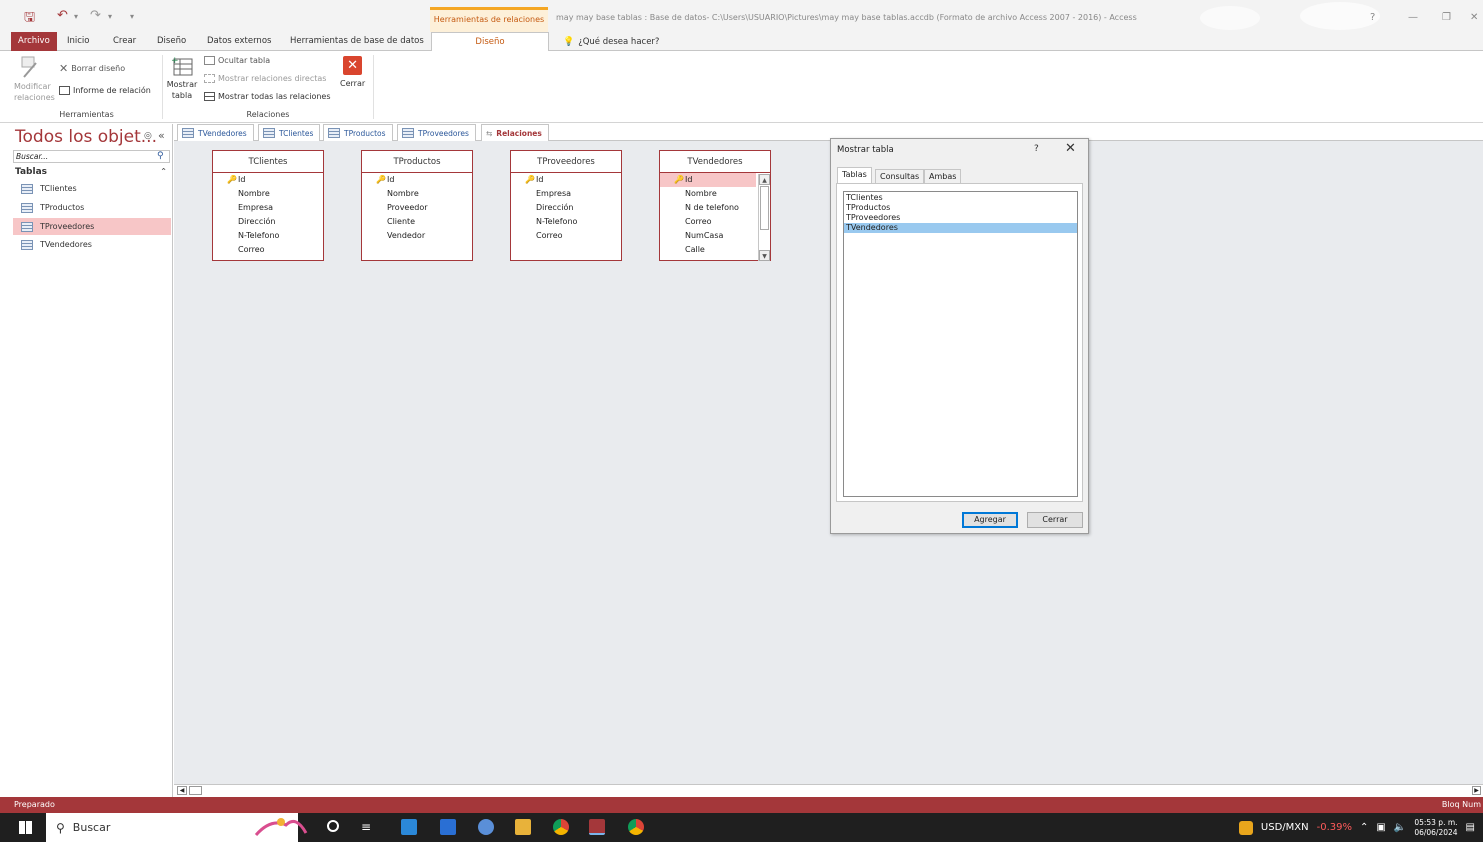 The height and width of the screenshot is (842, 1483). I want to click on clock: 05:53 p. m. 06/06/2024, so click(1435, 828).